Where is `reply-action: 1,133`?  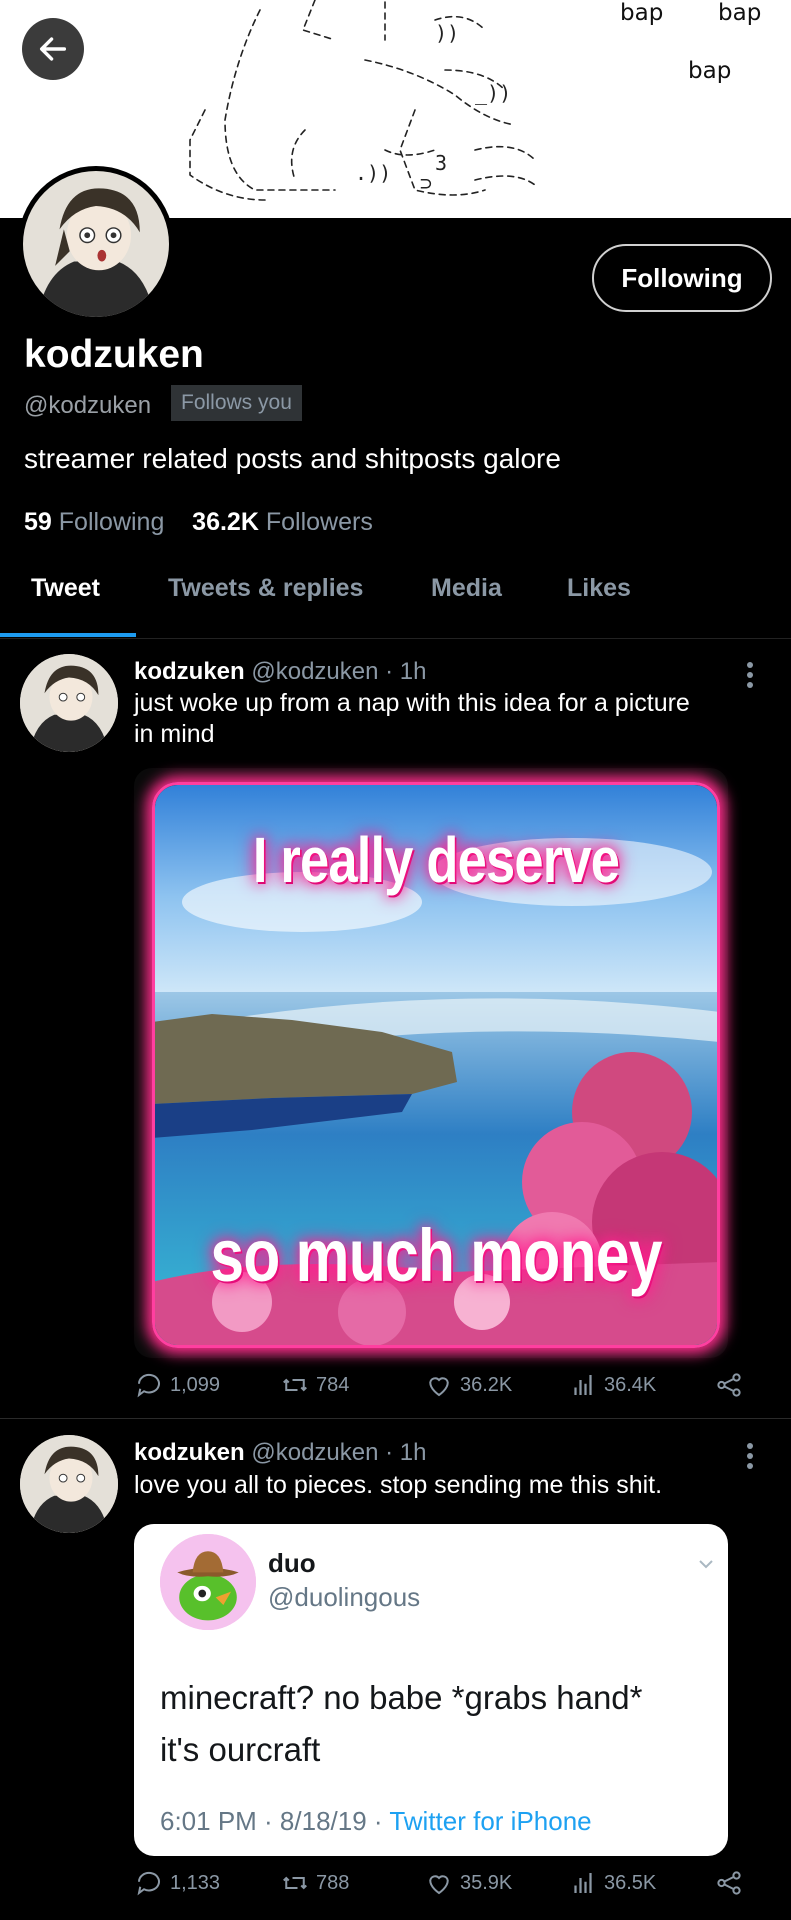 reply-action: 1,133 is located at coordinates (177, 1883).